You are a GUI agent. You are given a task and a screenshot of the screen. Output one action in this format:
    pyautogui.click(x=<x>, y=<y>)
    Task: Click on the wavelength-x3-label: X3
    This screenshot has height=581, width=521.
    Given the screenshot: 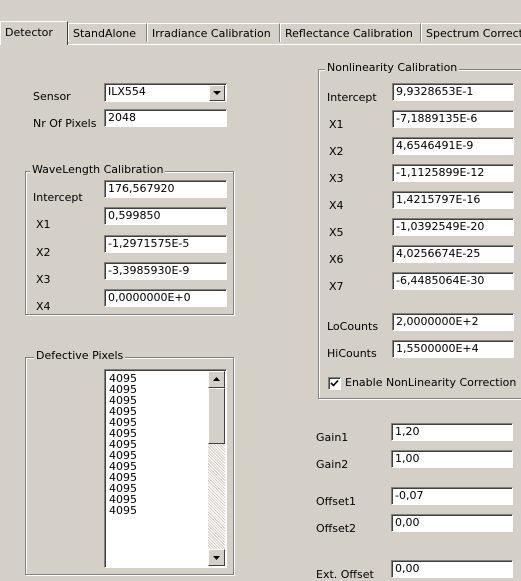 What is the action you would take?
    pyautogui.click(x=43, y=279)
    